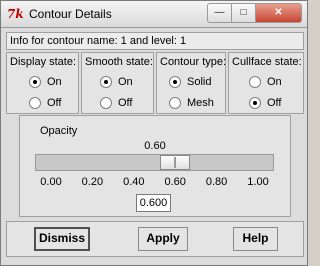 Image resolution: width=320 pixels, height=266 pixels. I want to click on smooth-state-on-option: On, so click(118, 82).